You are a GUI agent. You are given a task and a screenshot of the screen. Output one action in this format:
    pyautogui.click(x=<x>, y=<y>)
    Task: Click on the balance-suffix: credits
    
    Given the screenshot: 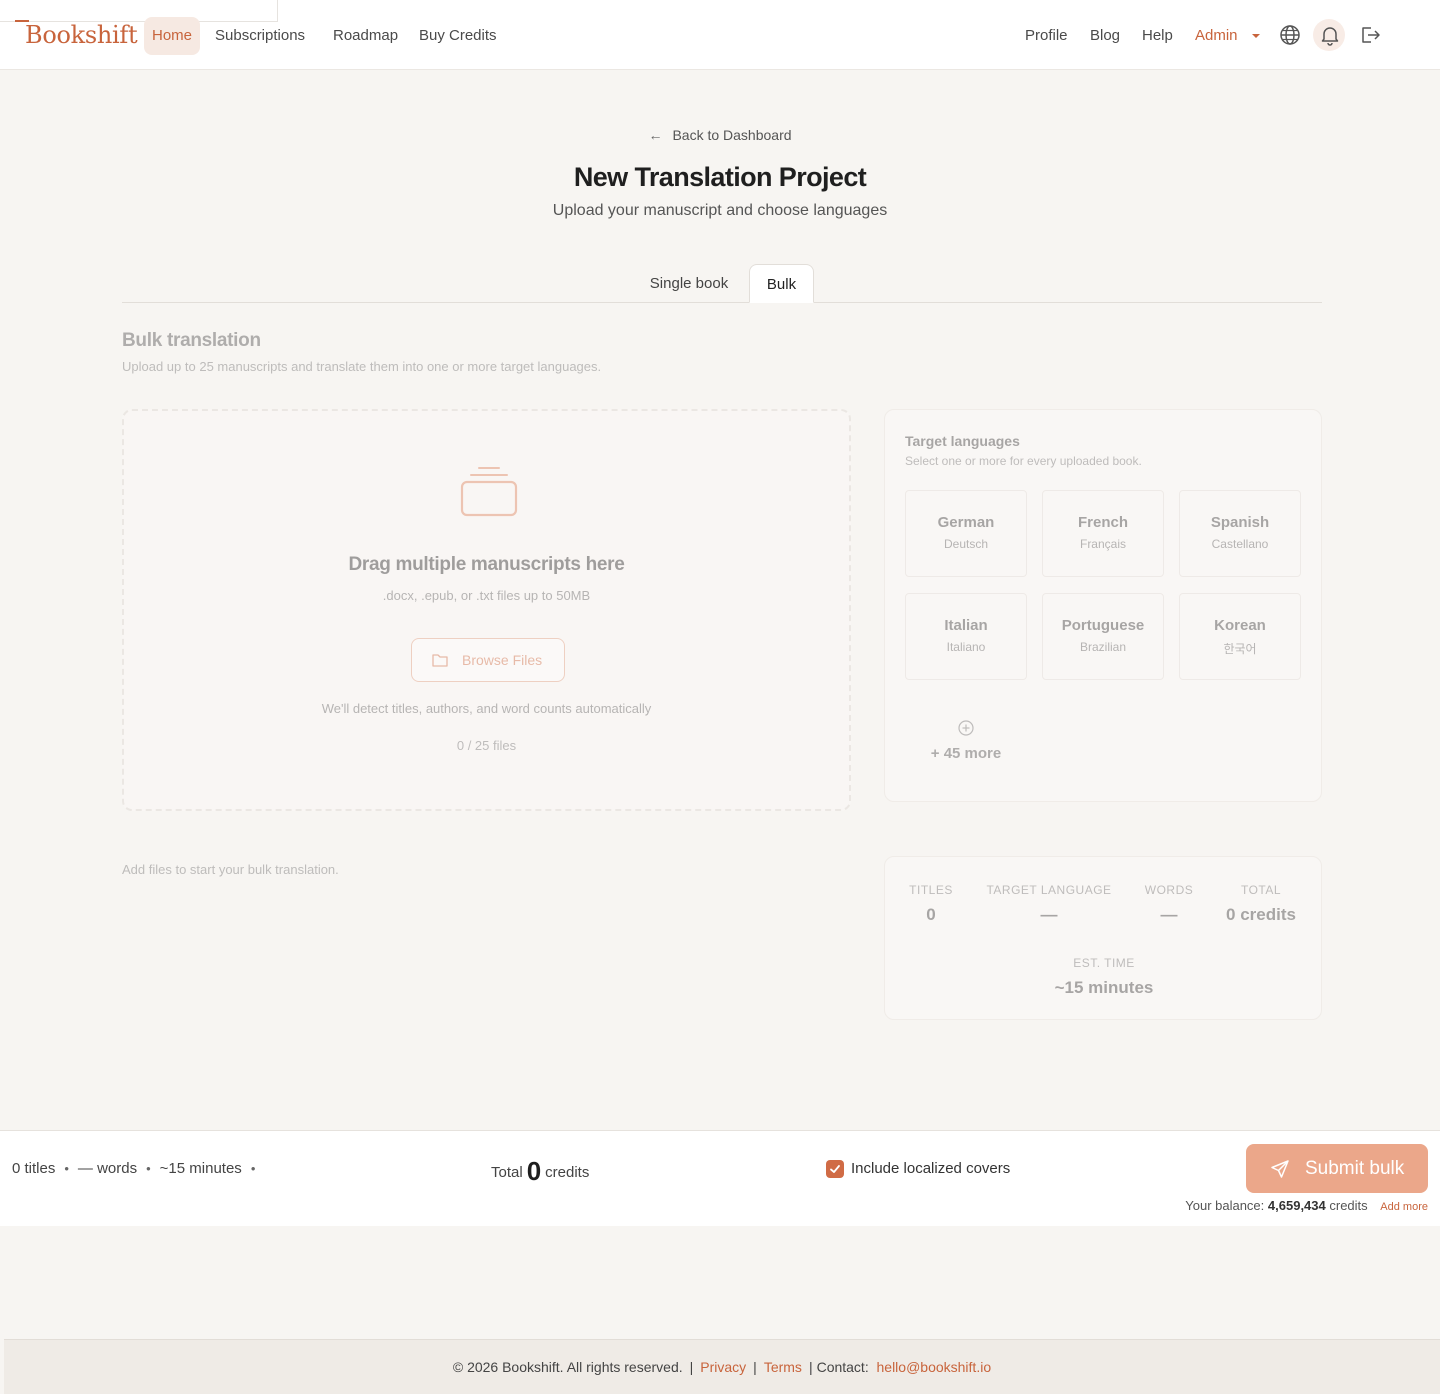 What is the action you would take?
    pyautogui.click(x=1348, y=1205)
    